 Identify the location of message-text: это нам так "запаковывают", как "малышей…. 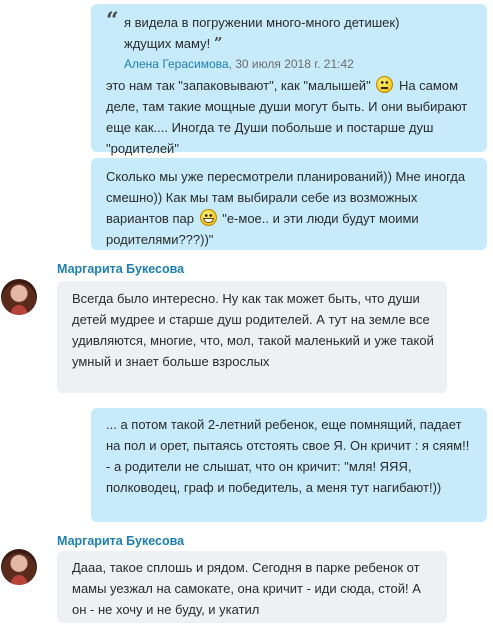
(290, 117).